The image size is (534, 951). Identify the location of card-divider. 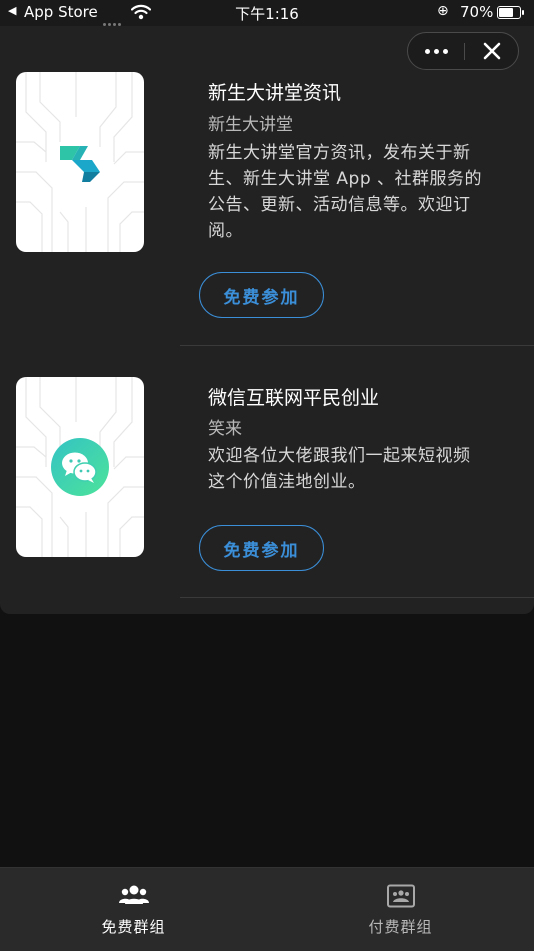
(357, 597).